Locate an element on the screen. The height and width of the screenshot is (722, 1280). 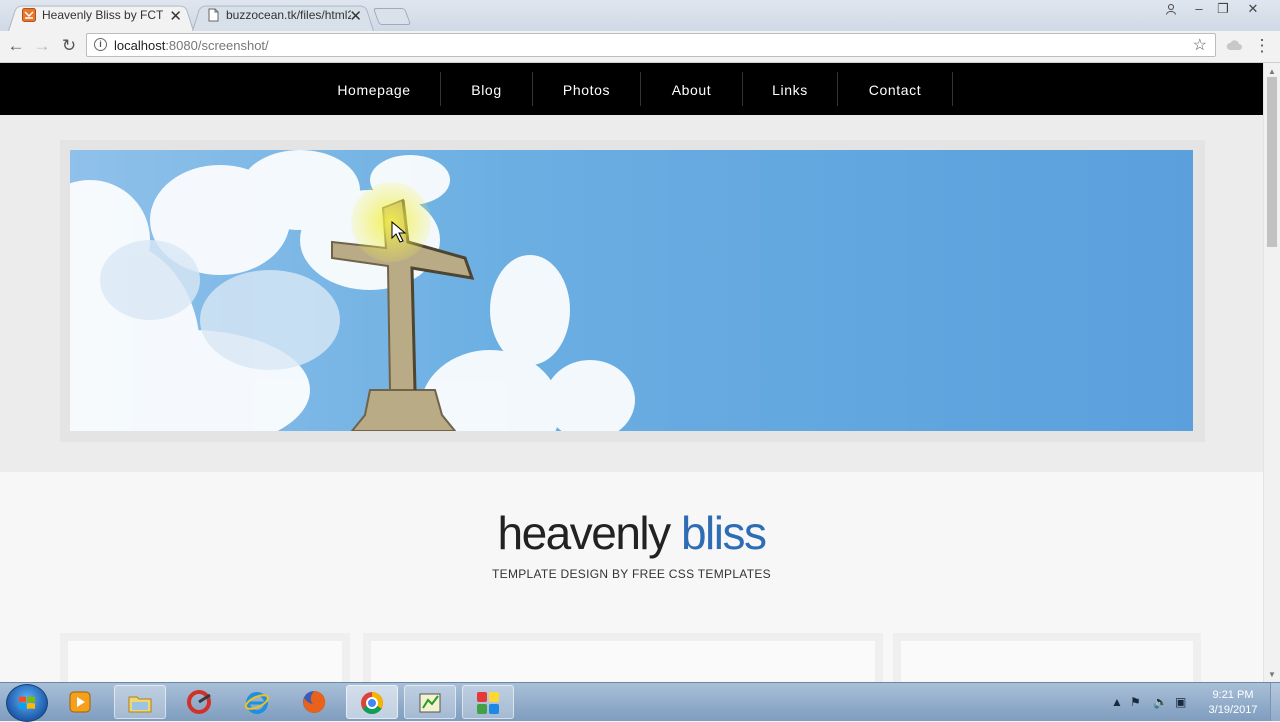
content-column-right is located at coordinates (1047, 657).